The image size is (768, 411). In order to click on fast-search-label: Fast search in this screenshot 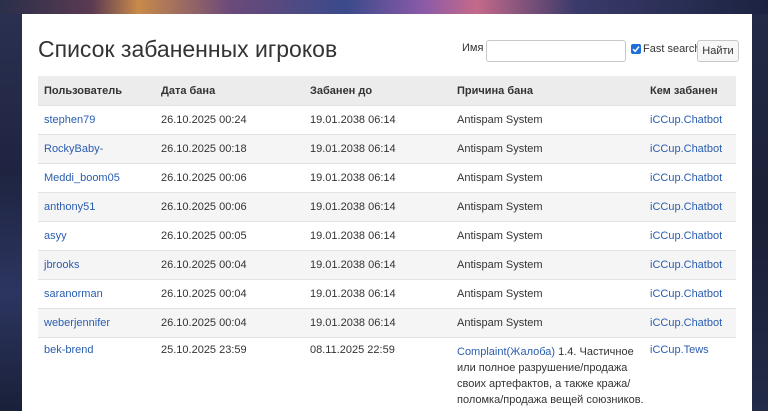, I will do `click(672, 49)`.